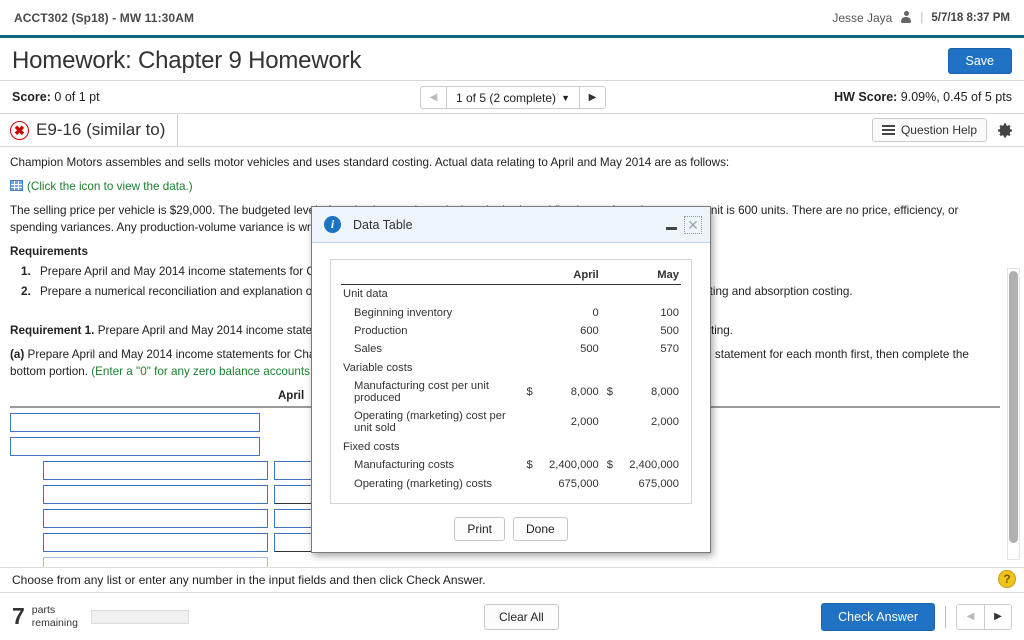 The width and height of the screenshot is (1024, 640). What do you see at coordinates (1005, 130) in the screenshot?
I see `gear-icon` at bounding box center [1005, 130].